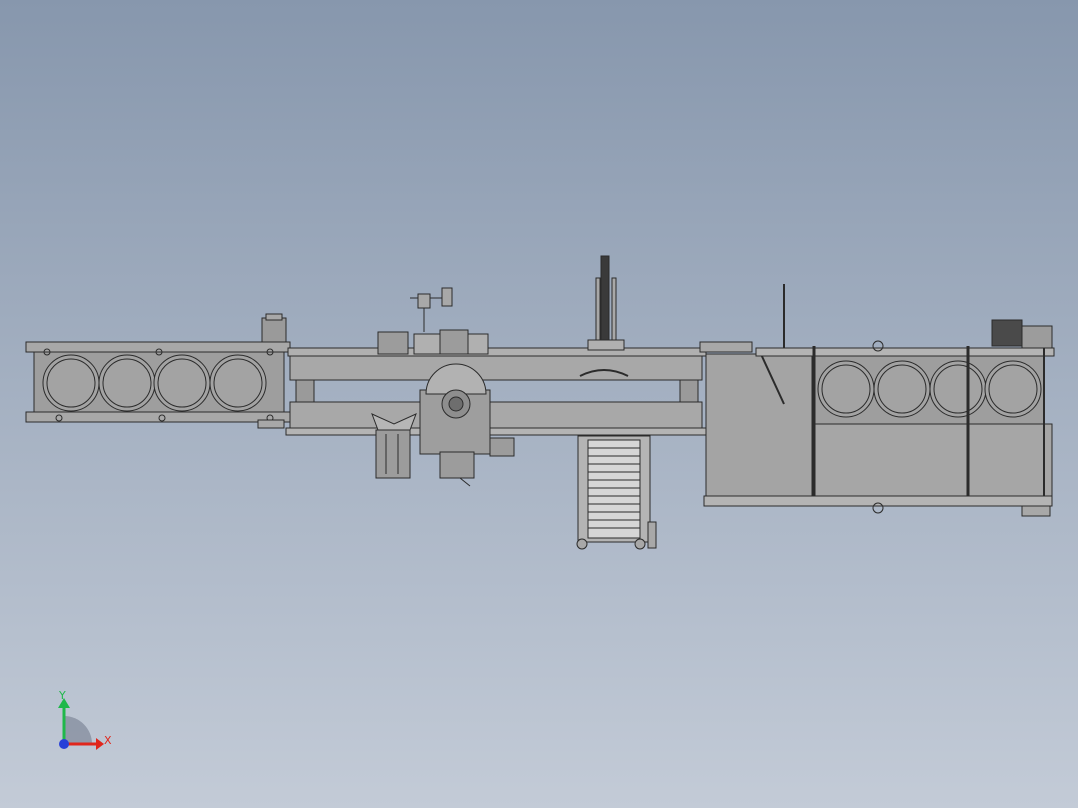 Image resolution: width=1078 pixels, height=808 pixels. I want to click on lift-arm-block, so click(424, 301).